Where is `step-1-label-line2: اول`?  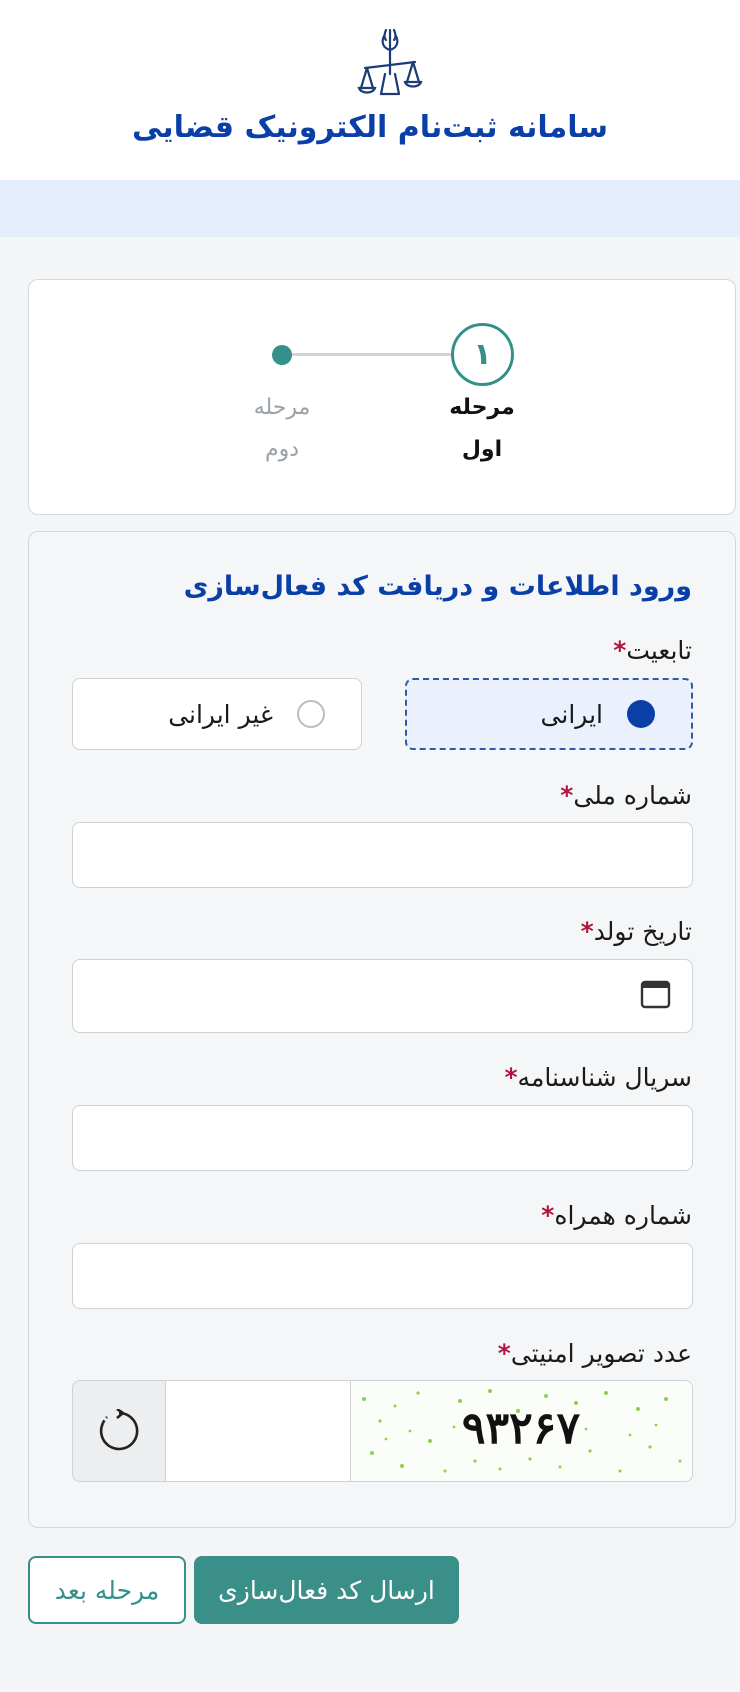
step-1-label-line2: اول is located at coordinates (482, 449).